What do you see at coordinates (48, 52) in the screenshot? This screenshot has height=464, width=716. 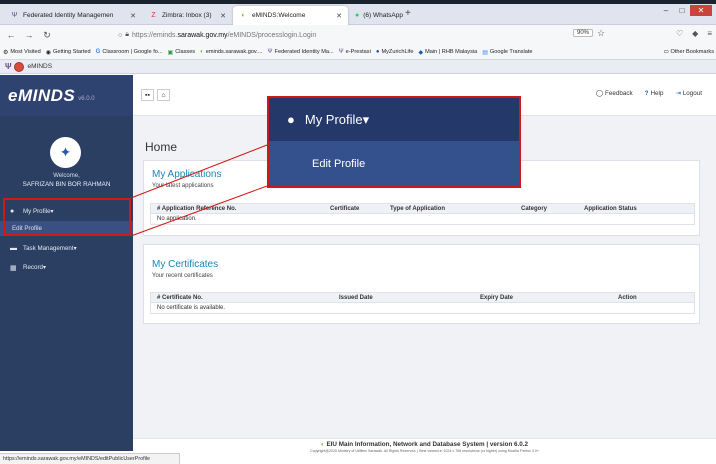 I see `firefox-icon: ◉` at bounding box center [48, 52].